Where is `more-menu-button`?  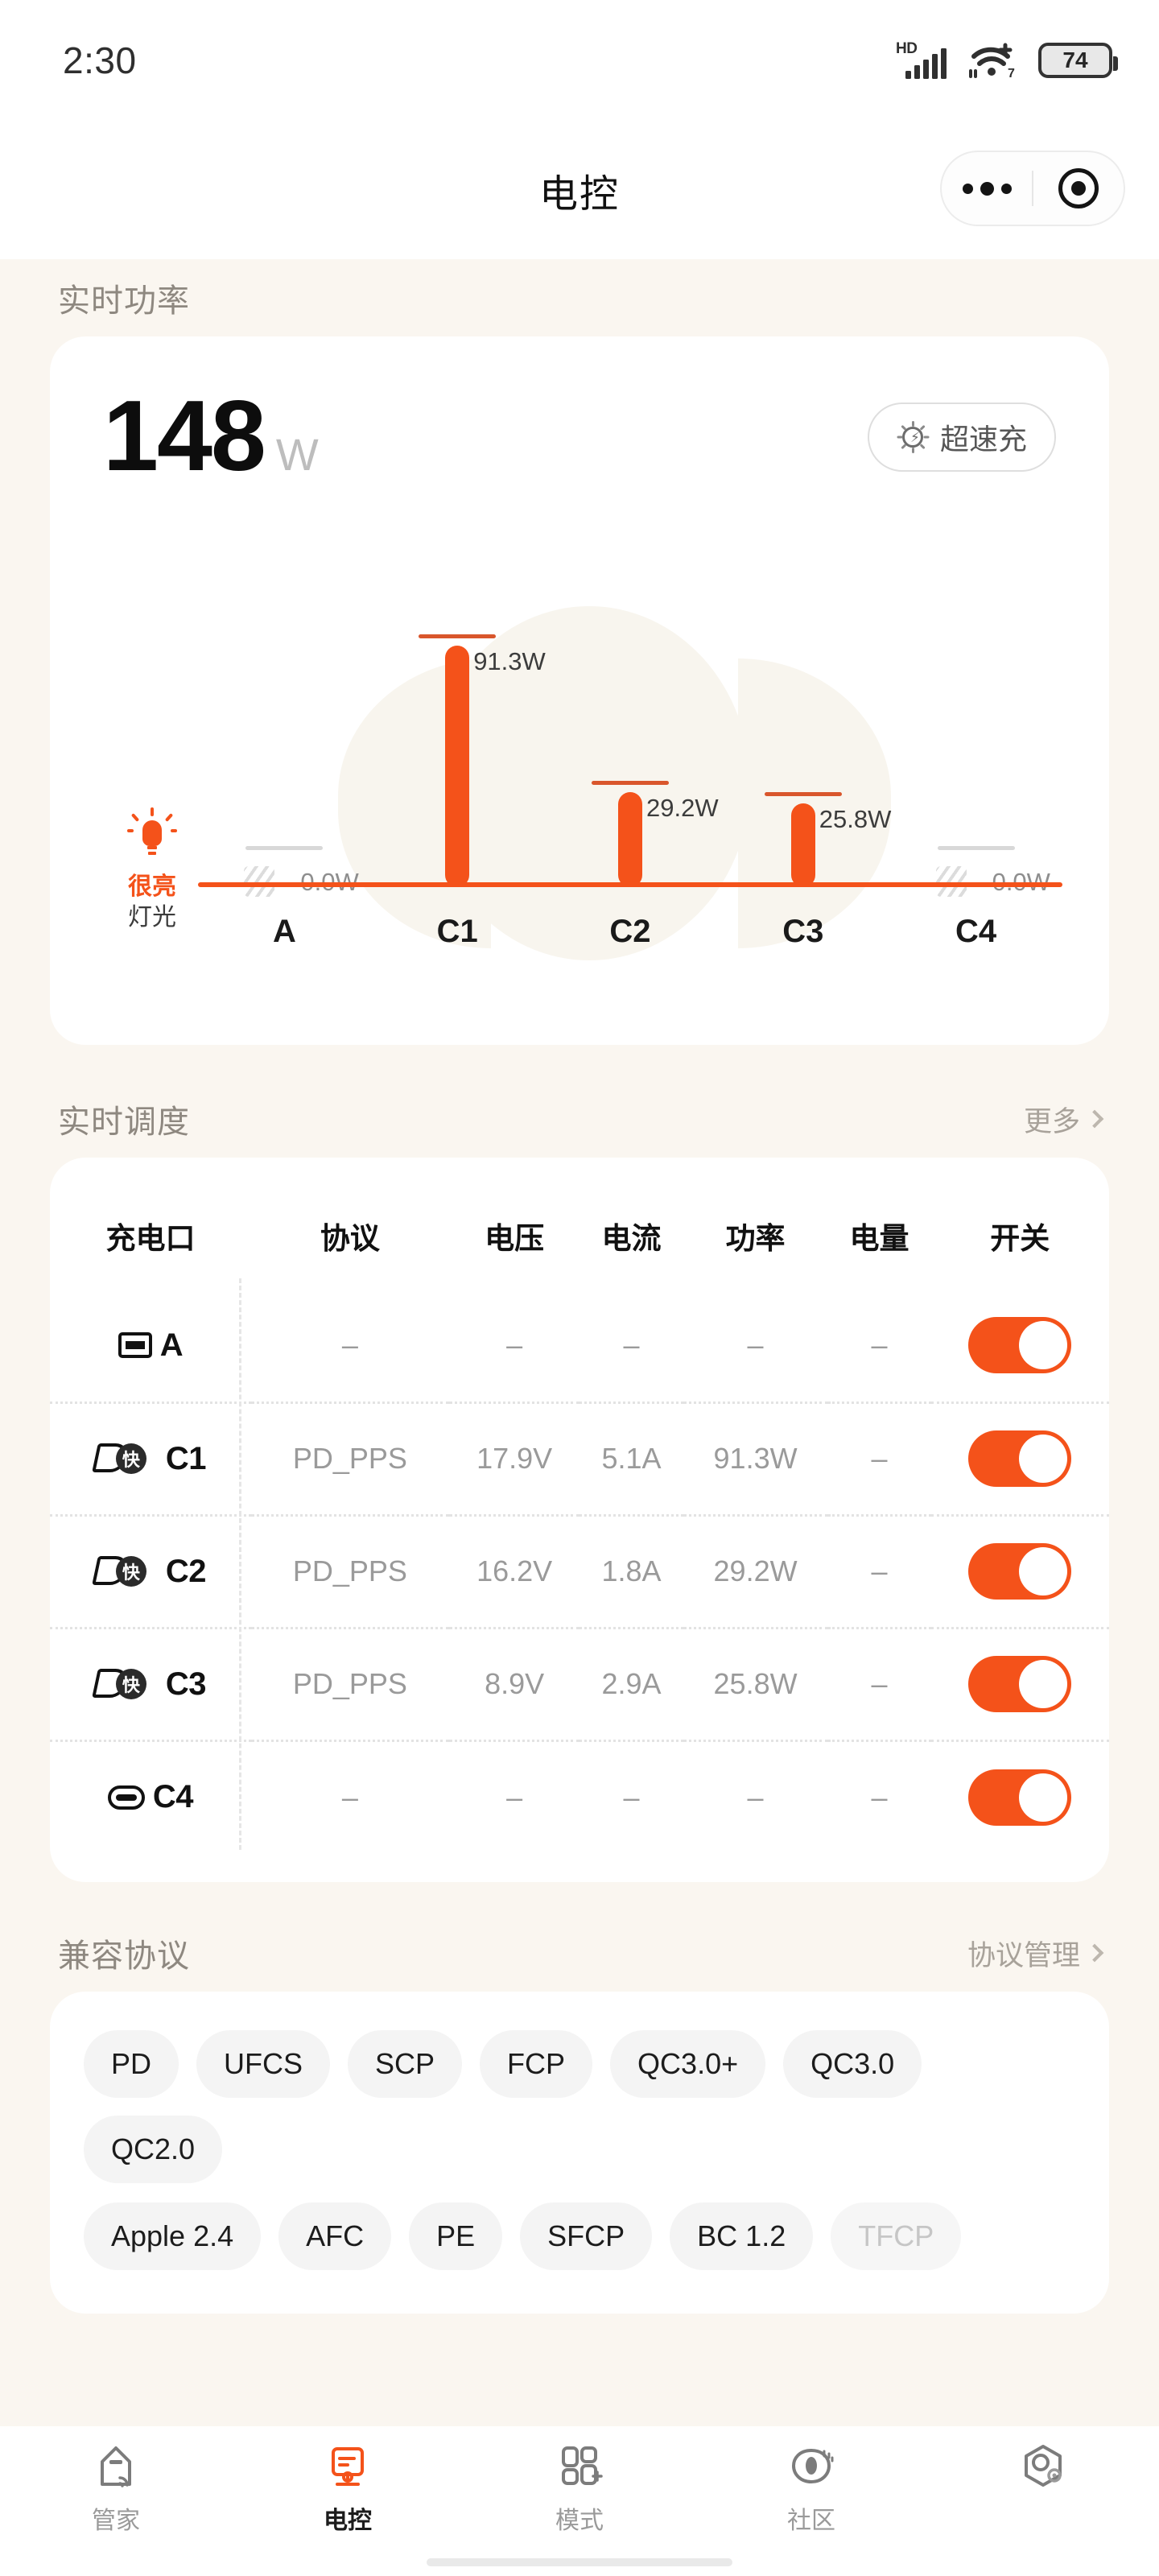 more-menu-button is located at coordinates (987, 188).